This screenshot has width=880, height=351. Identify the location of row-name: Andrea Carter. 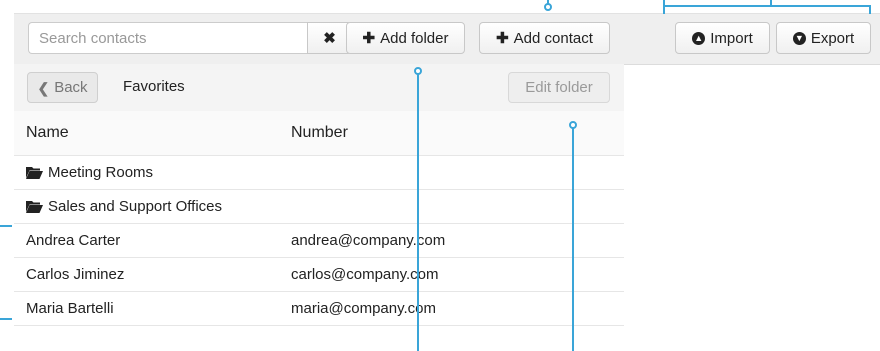
(73, 240).